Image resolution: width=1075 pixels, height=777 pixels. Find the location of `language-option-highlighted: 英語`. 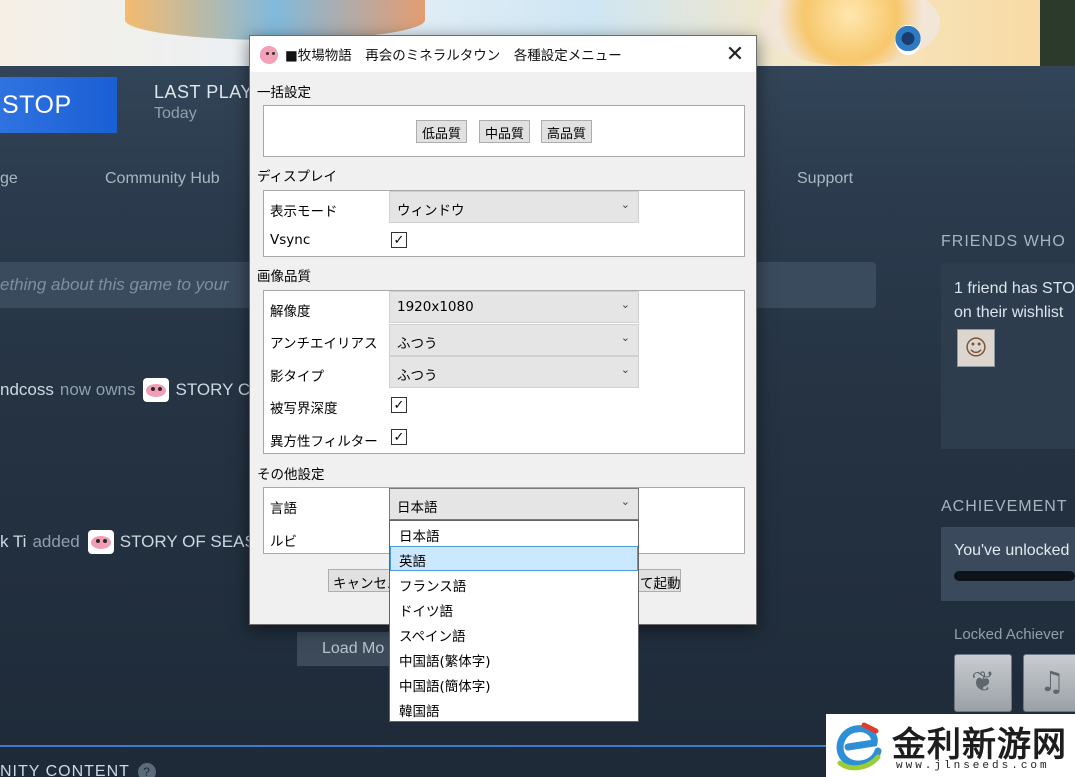

language-option-highlighted: 英語 is located at coordinates (514, 558).